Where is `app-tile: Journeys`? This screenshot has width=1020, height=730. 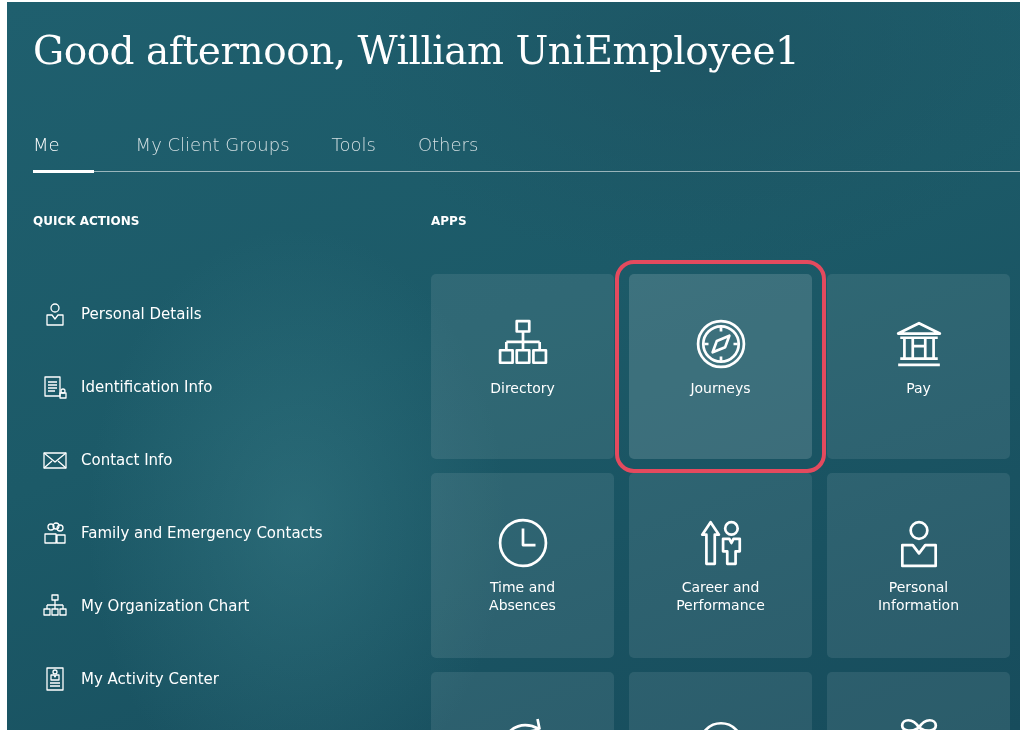 app-tile: Journeys is located at coordinates (720, 366).